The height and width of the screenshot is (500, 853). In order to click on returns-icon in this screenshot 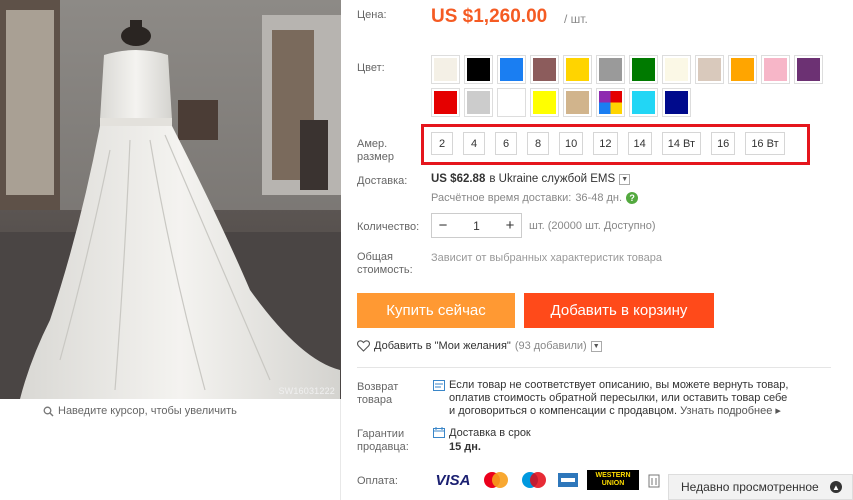, I will do `click(439, 385)`.